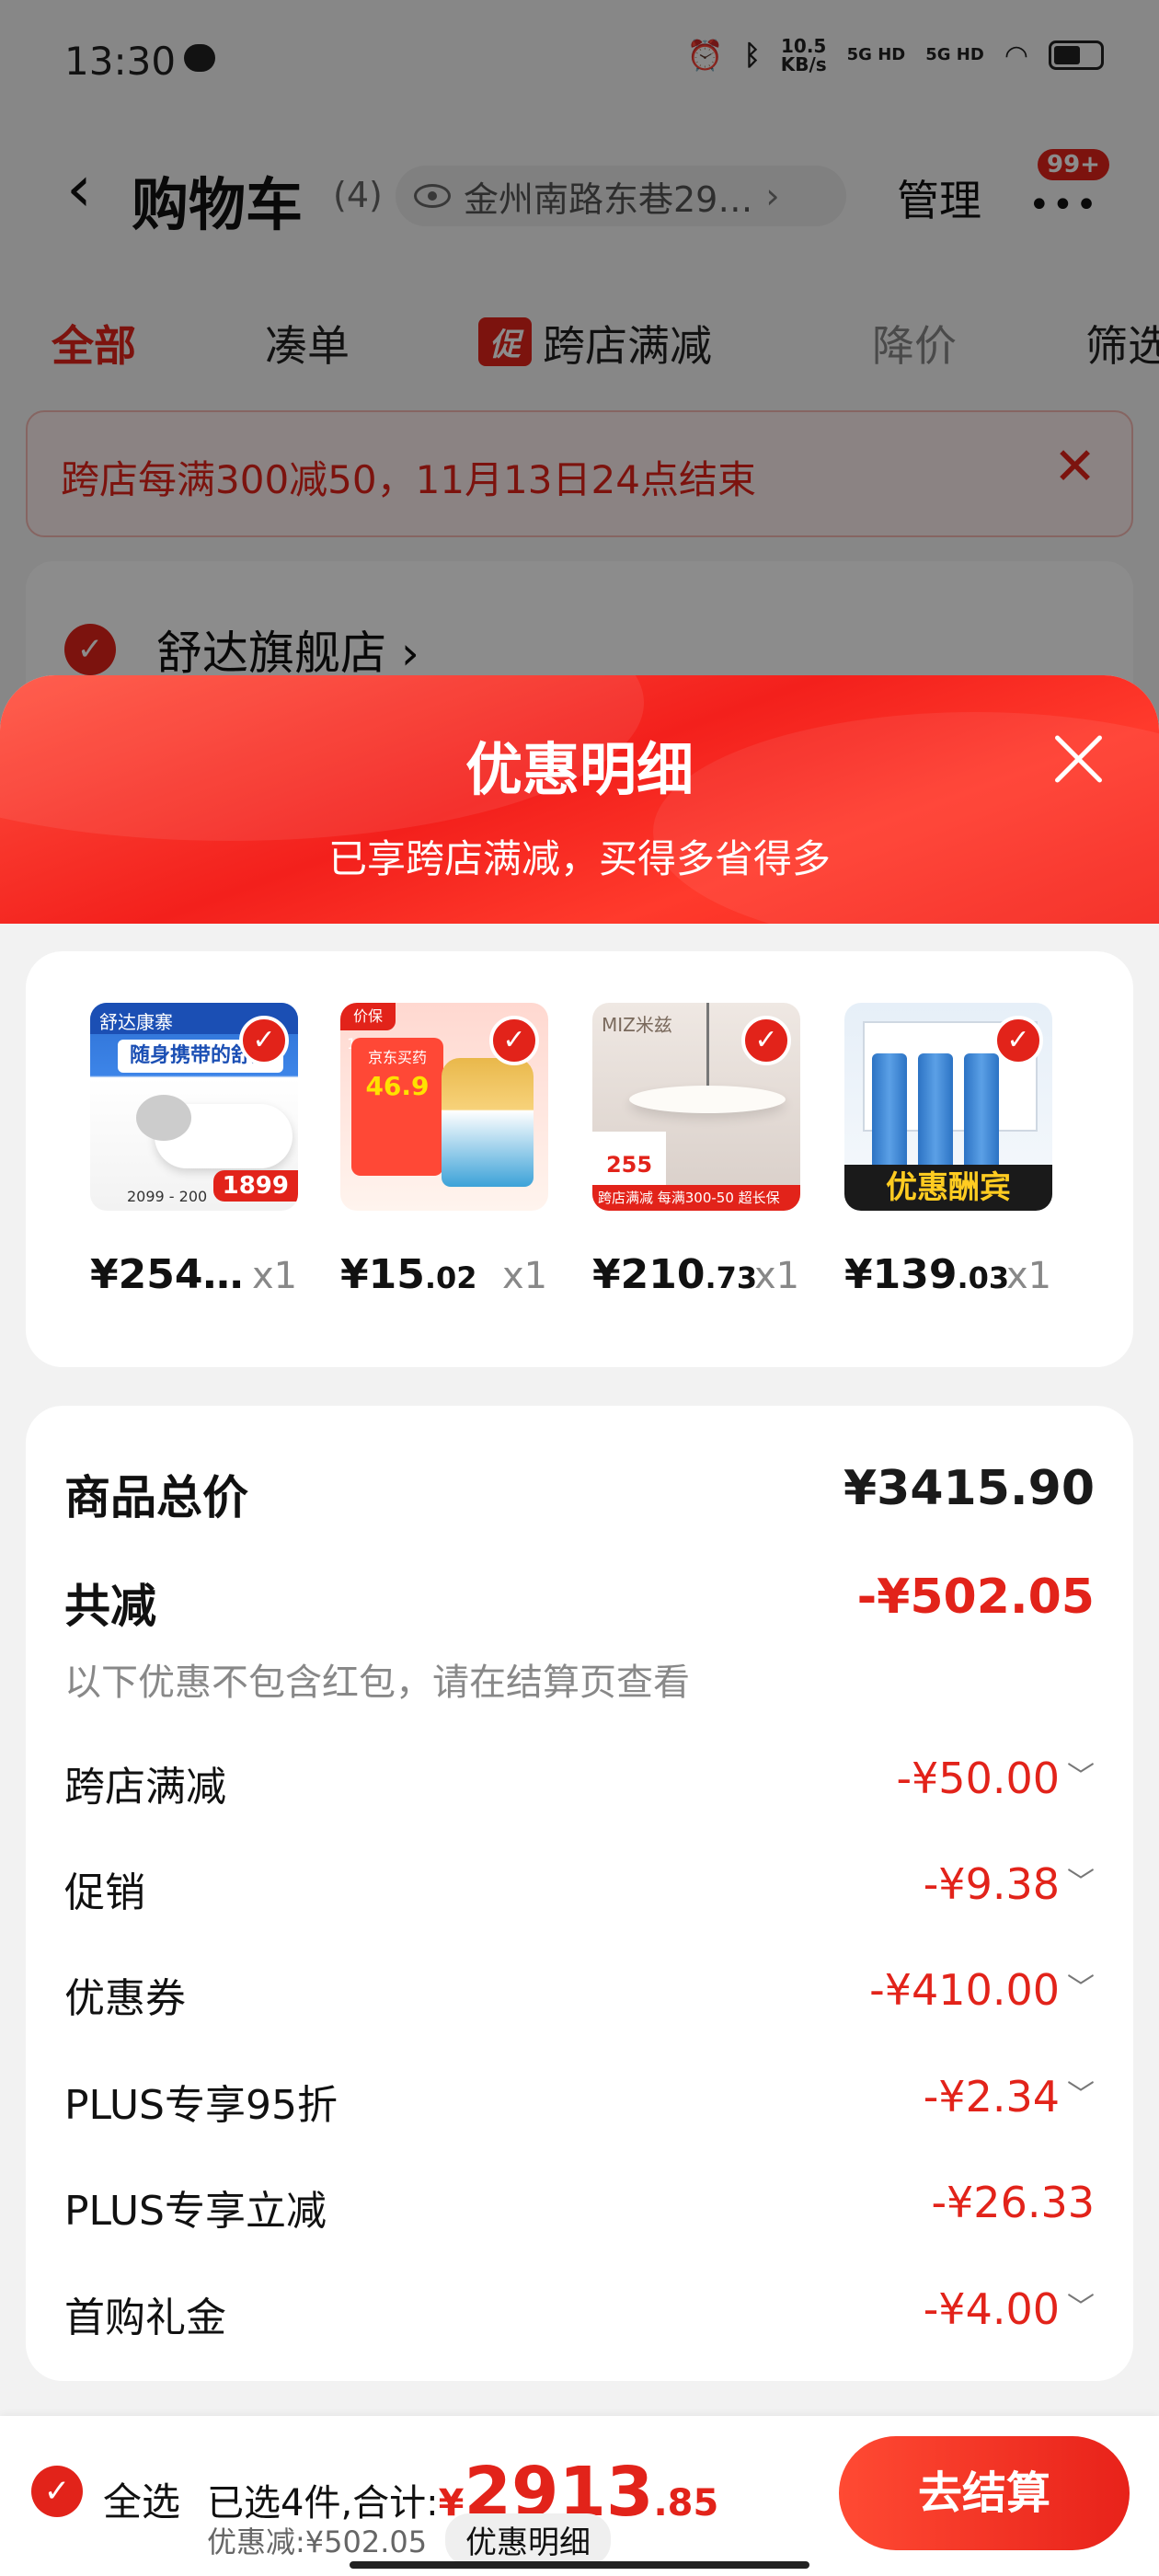  Describe the element at coordinates (579, 813) in the screenshot. I see `sheet-header: 优惠明细 已享跨店满减，买得多省得多` at that location.